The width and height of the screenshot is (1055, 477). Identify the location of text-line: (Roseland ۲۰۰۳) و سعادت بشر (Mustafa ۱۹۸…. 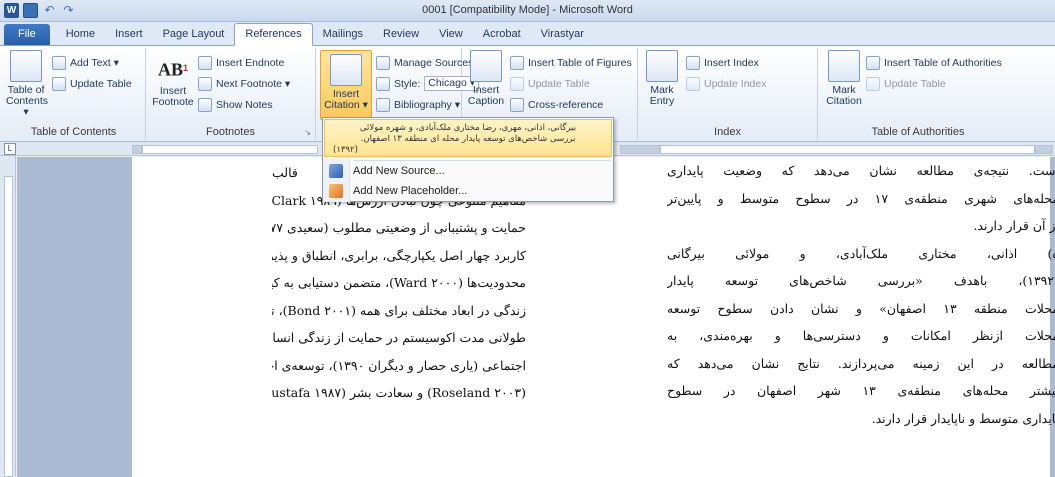
(399, 392).